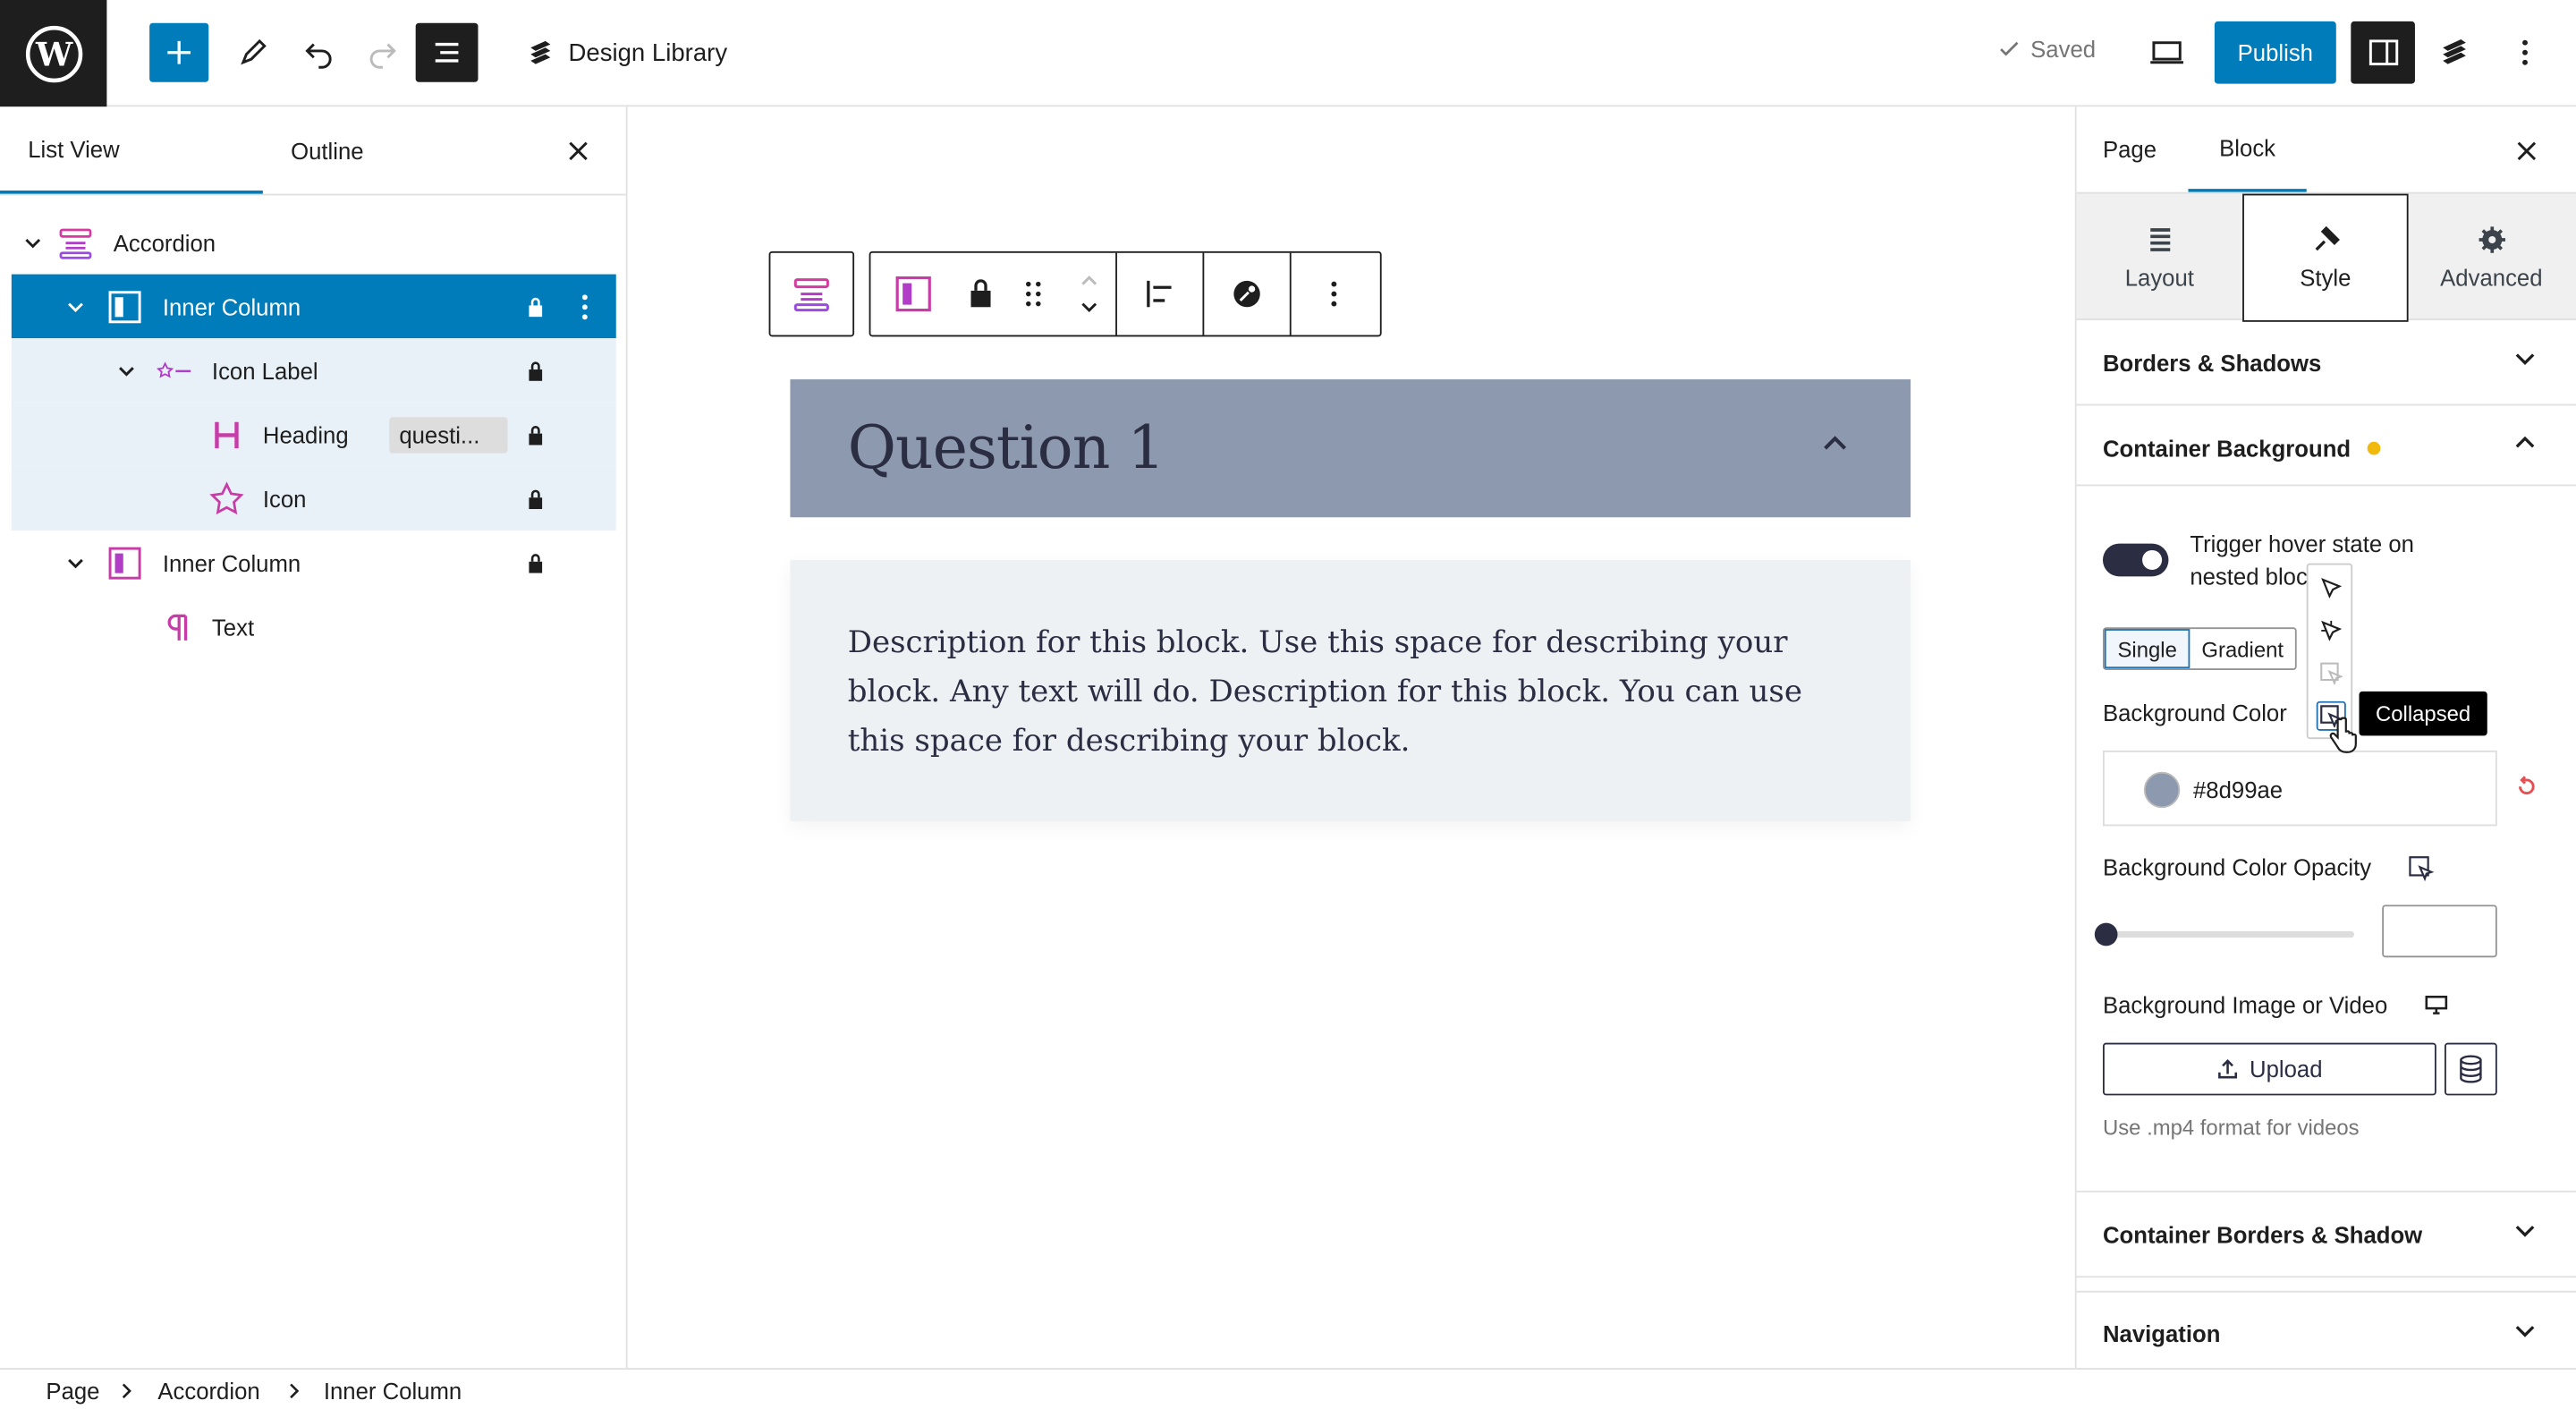  I want to click on parent-block-selector, so click(811, 293).